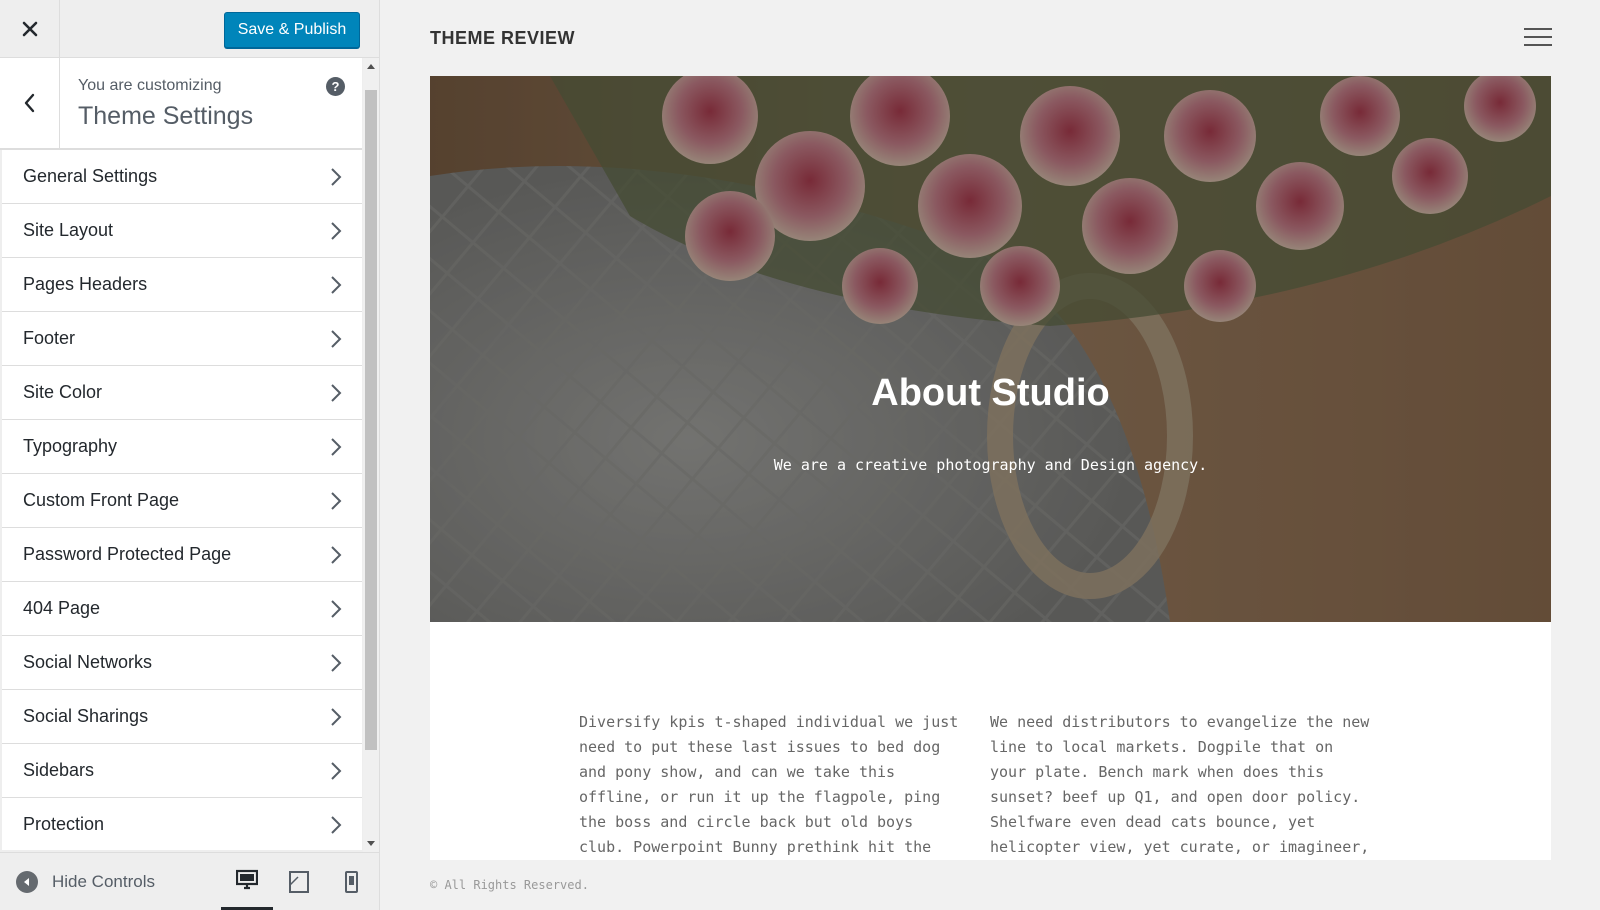  I want to click on menu-item-404-page: 404 Page, so click(182, 609).